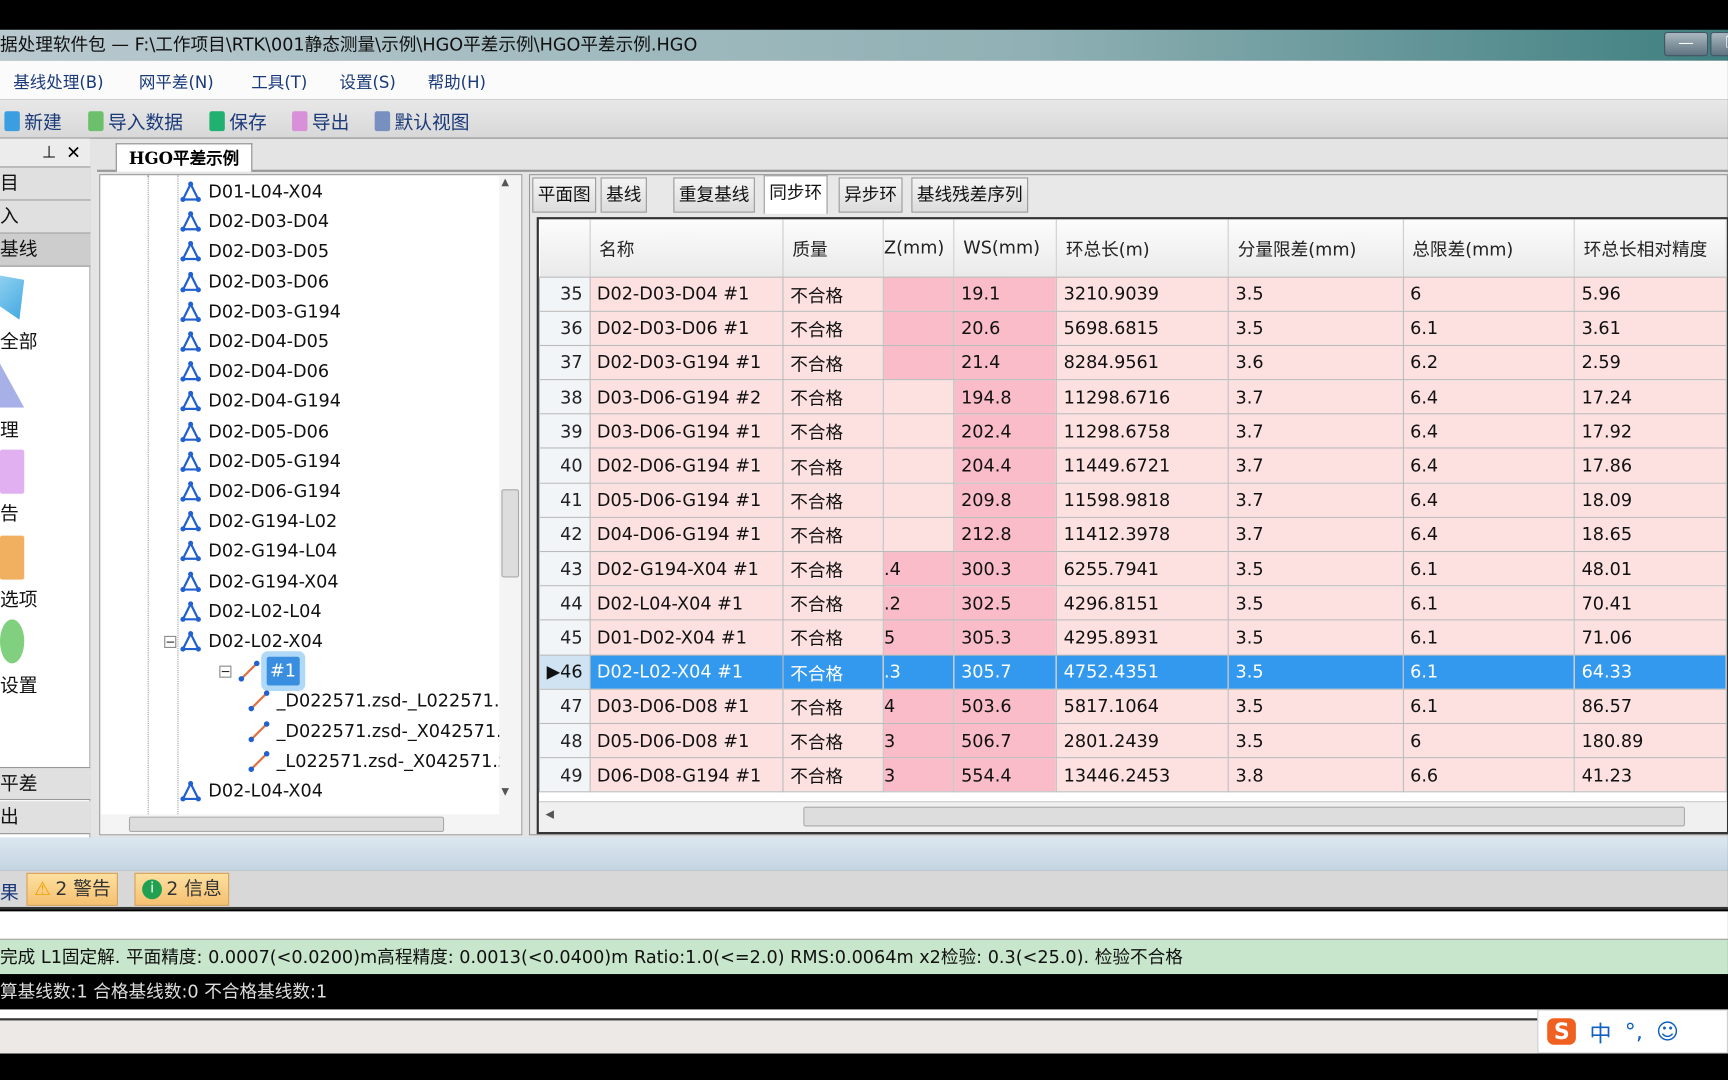 This screenshot has width=1728, height=1080. What do you see at coordinates (182, 889) in the screenshot?
I see `info-button: i2 信息` at bounding box center [182, 889].